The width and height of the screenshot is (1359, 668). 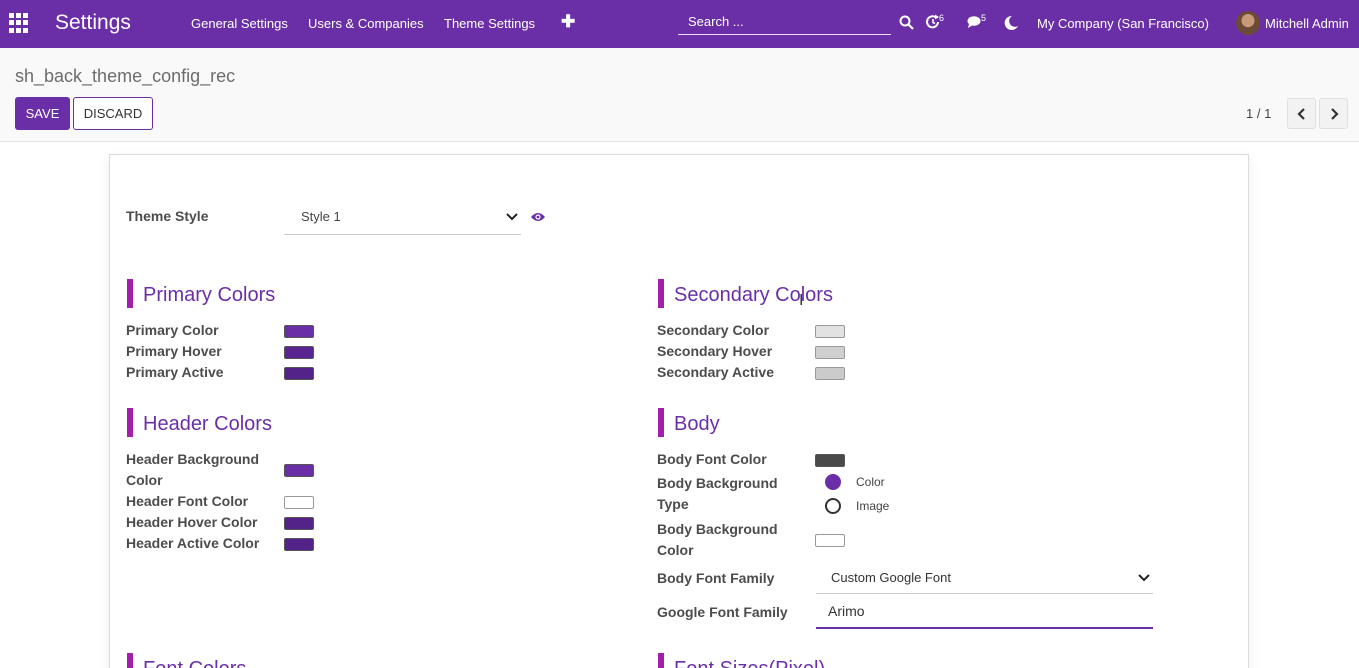 I want to click on body-font-family-select: Custom Google Font, so click(x=984, y=577).